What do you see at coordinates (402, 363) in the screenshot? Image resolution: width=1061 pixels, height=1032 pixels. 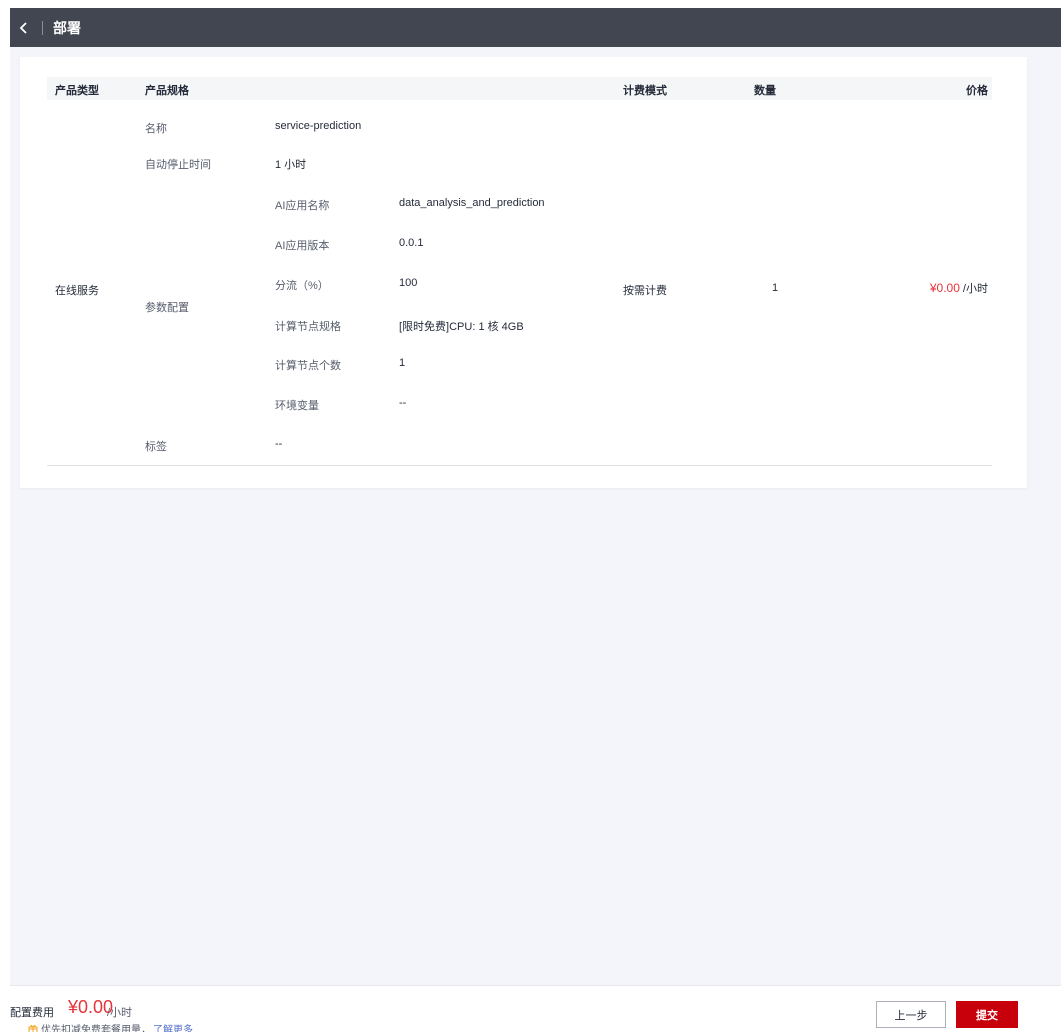 I see `param-node-count-value: 1` at bounding box center [402, 363].